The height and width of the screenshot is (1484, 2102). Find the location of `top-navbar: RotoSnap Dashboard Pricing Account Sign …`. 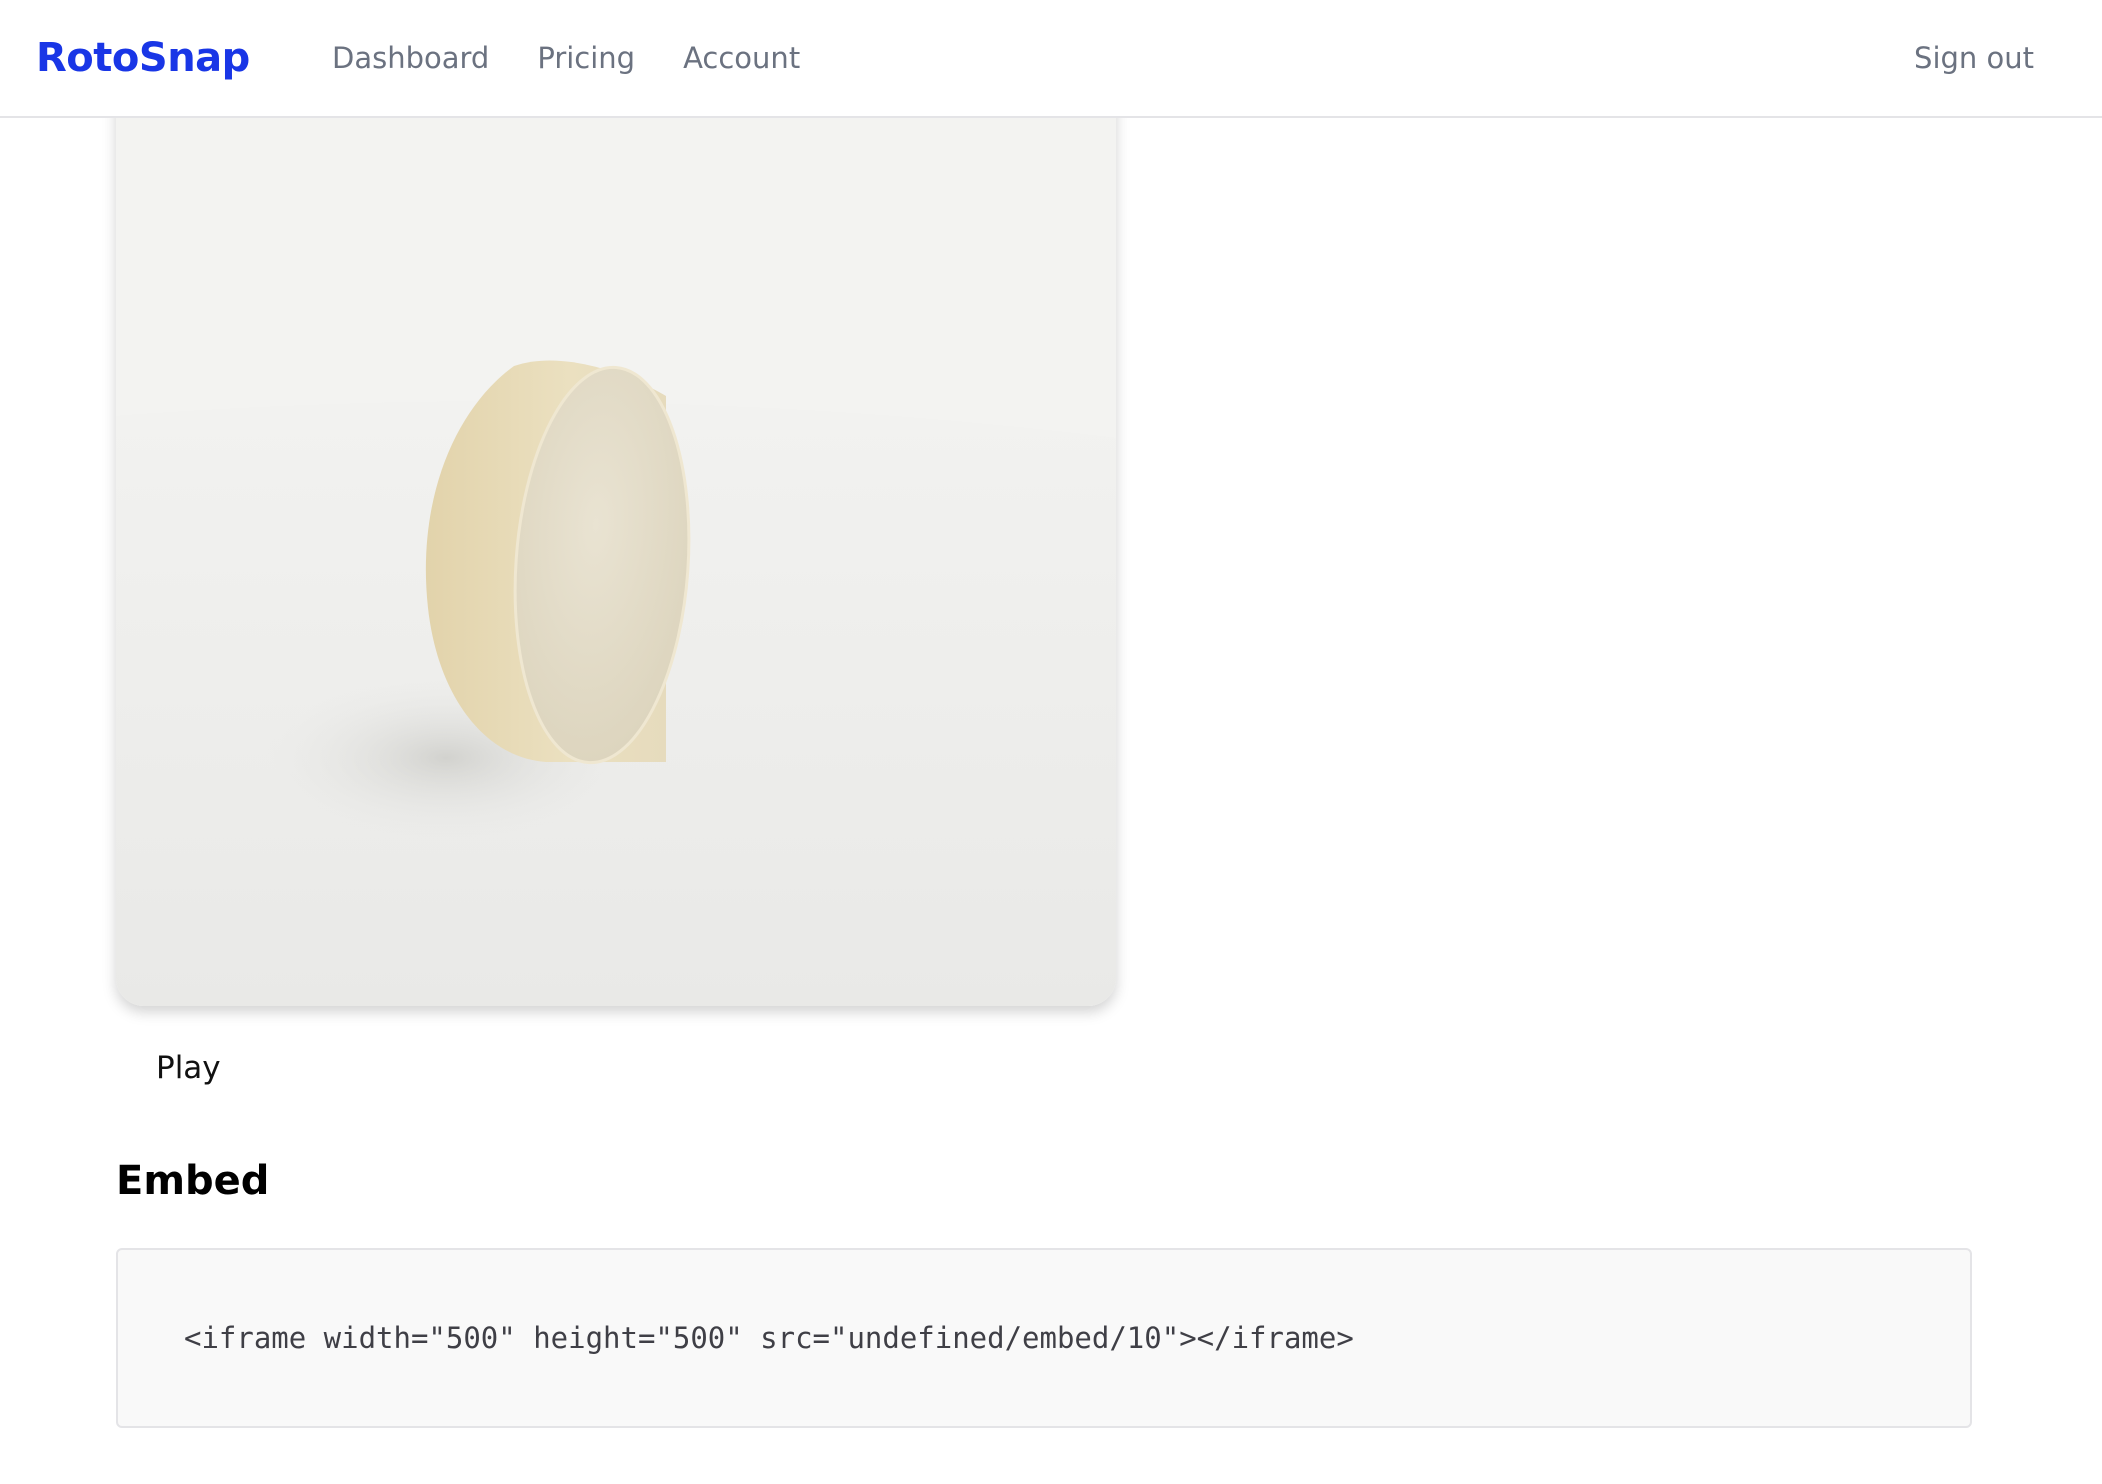

top-navbar: RotoSnap Dashboard Pricing Account Sign … is located at coordinates (1051, 59).